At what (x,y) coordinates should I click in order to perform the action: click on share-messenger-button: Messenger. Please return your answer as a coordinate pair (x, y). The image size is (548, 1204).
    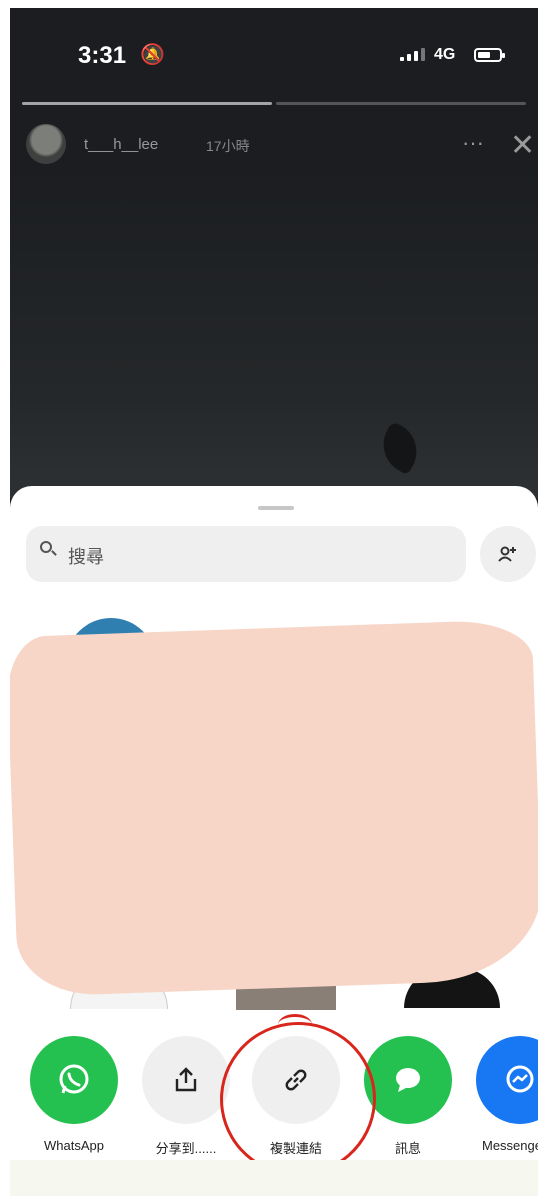
    Looking at the image, I should click on (503, 1094).